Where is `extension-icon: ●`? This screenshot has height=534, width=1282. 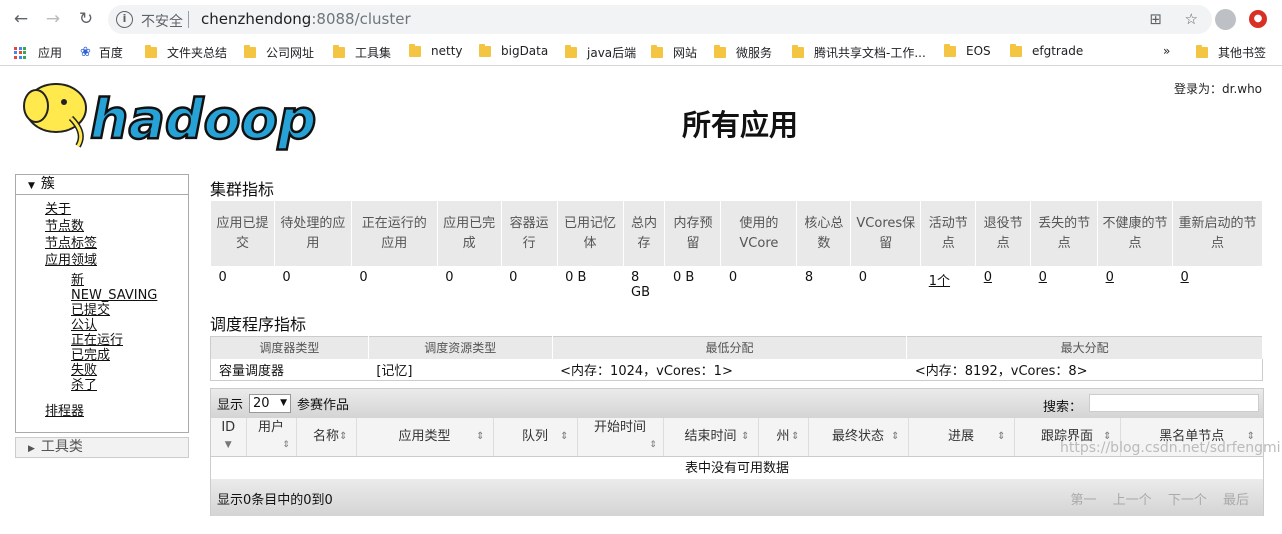
extension-icon: ● is located at coordinates (1258, 19).